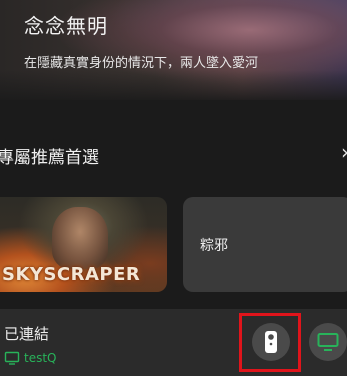 This screenshot has width=347, height=376. What do you see at coordinates (66, 26) in the screenshot?
I see `hero-title: 念念無明` at bounding box center [66, 26].